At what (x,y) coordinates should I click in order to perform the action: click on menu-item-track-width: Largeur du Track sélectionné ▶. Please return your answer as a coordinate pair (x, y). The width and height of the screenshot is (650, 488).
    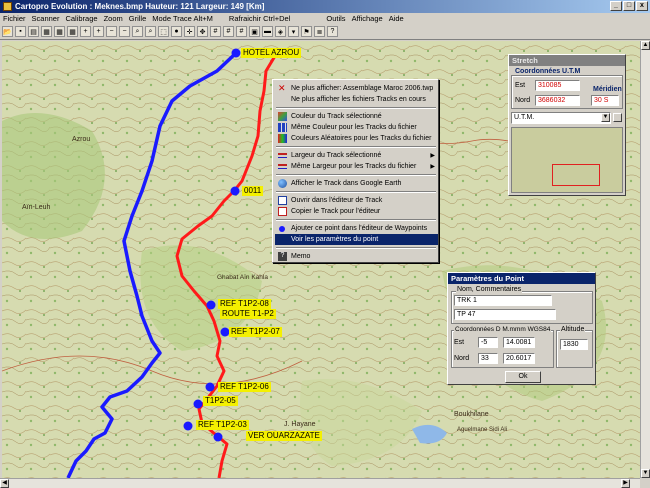
    Looking at the image, I should click on (356, 155).